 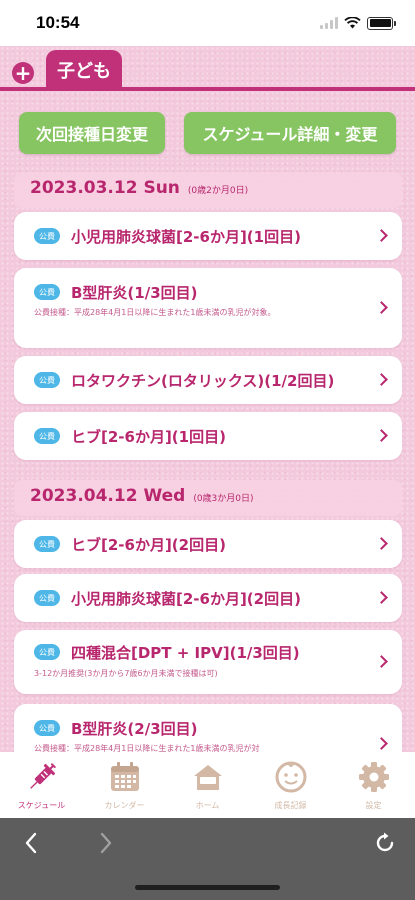 What do you see at coordinates (352, 23) in the screenshot?
I see `wifi-icon` at bounding box center [352, 23].